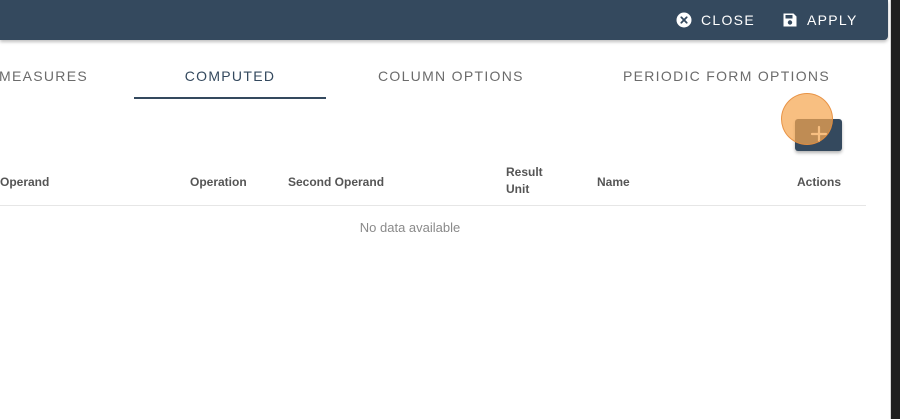 The height and width of the screenshot is (419, 900). What do you see at coordinates (684, 20) in the screenshot?
I see `close-circle-icon` at bounding box center [684, 20].